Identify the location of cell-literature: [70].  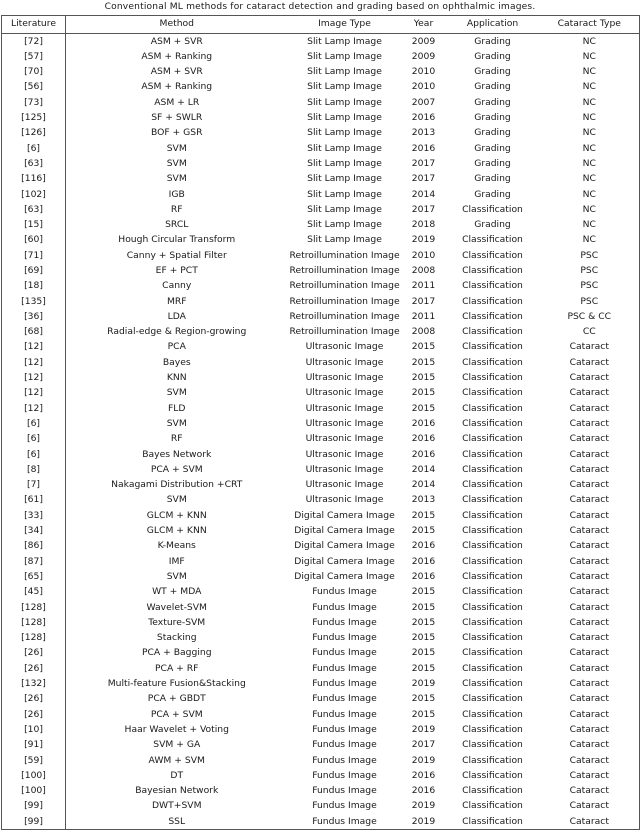
(33, 72).